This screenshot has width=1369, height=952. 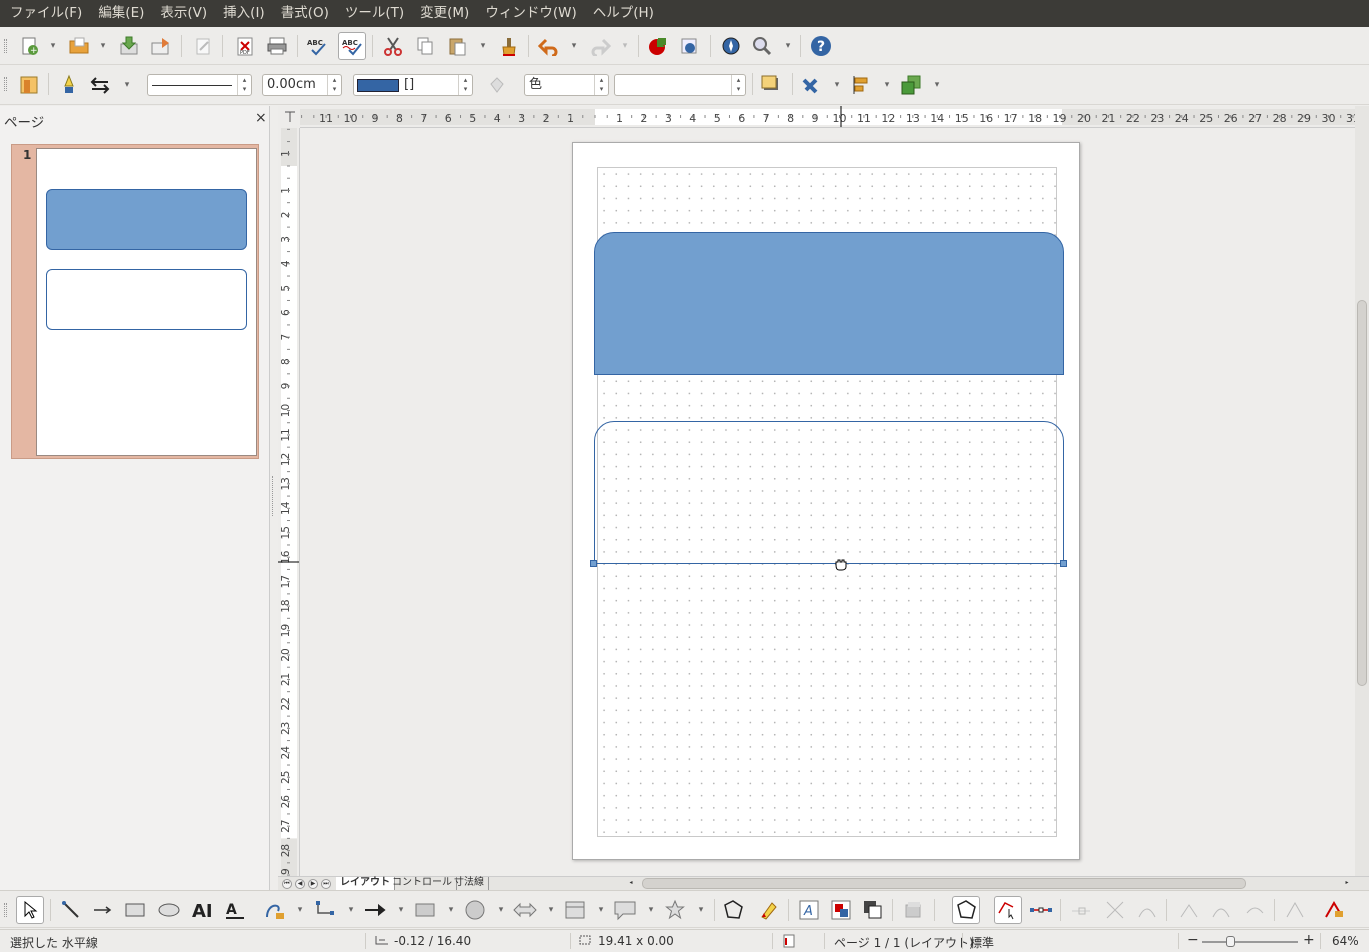 What do you see at coordinates (913, 910) in the screenshot?
I see `extrusion-icon` at bounding box center [913, 910].